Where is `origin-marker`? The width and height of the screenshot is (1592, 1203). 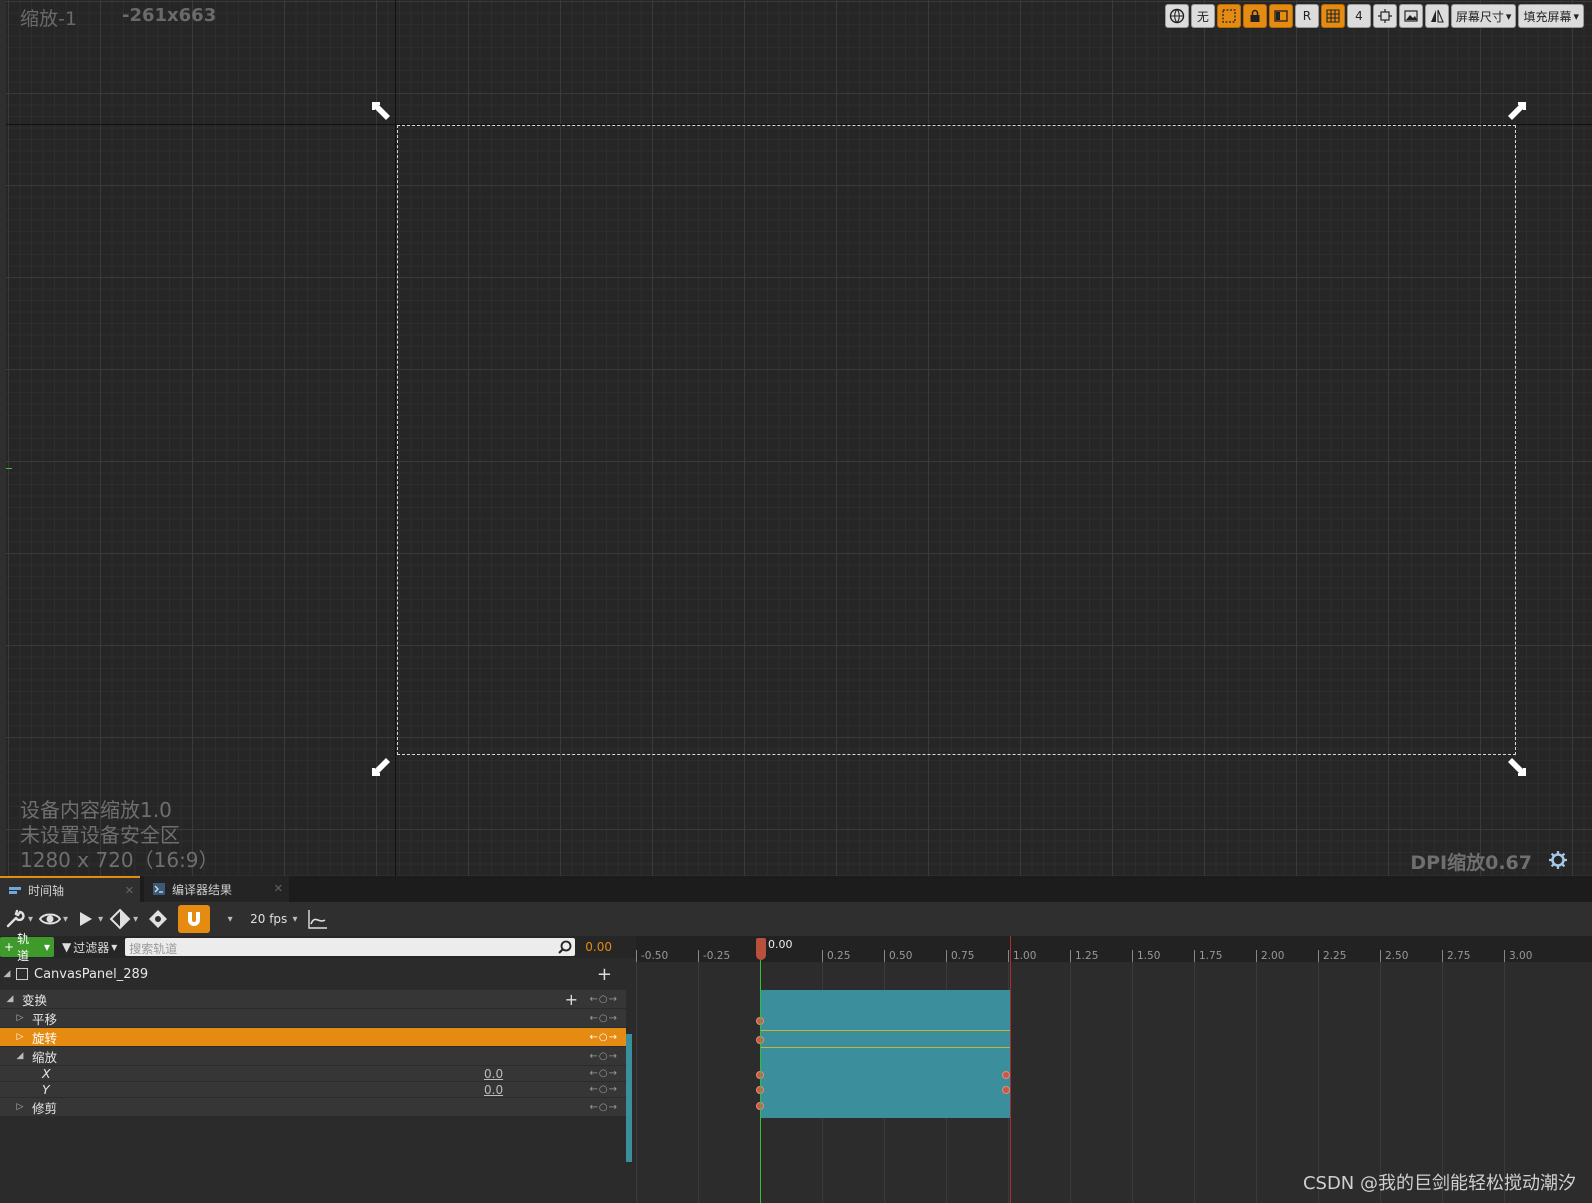
origin-marker is located at coordinates (9, 468).